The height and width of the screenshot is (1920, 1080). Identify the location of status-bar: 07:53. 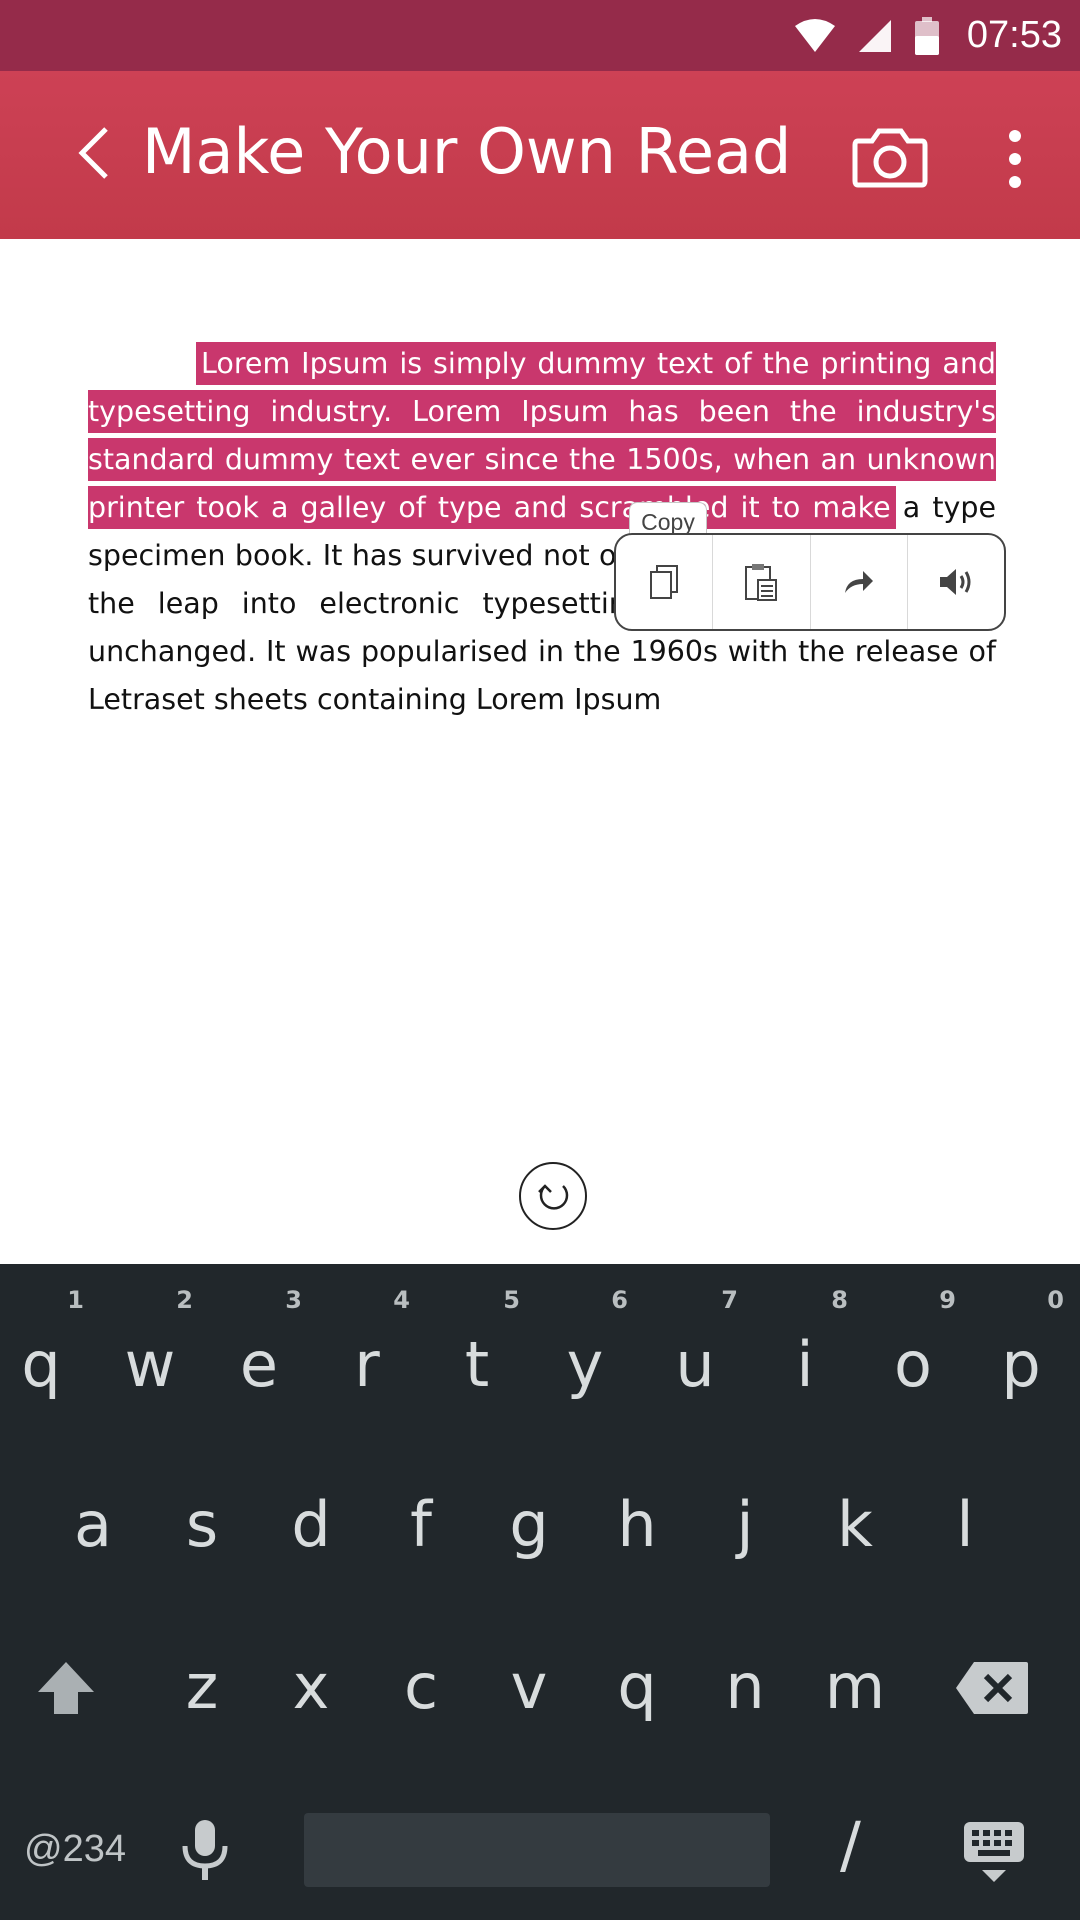
(540, 35).